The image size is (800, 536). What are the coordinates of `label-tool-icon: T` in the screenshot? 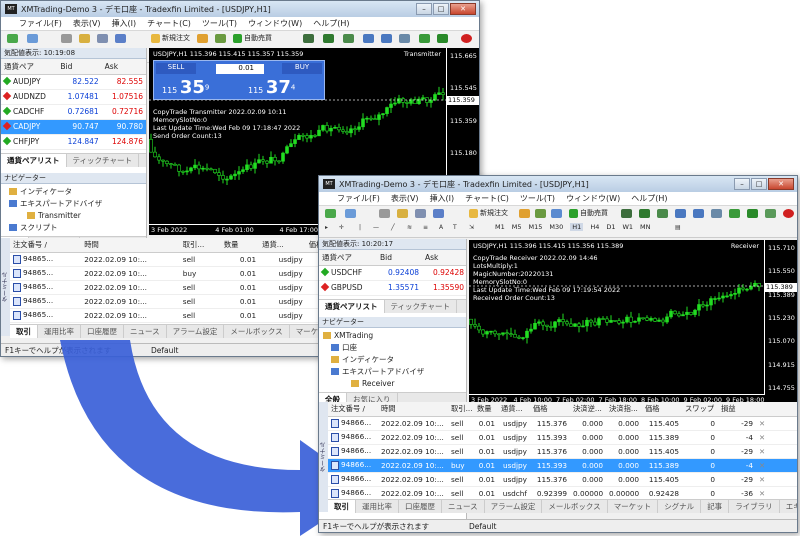 It's located at (455, 227).